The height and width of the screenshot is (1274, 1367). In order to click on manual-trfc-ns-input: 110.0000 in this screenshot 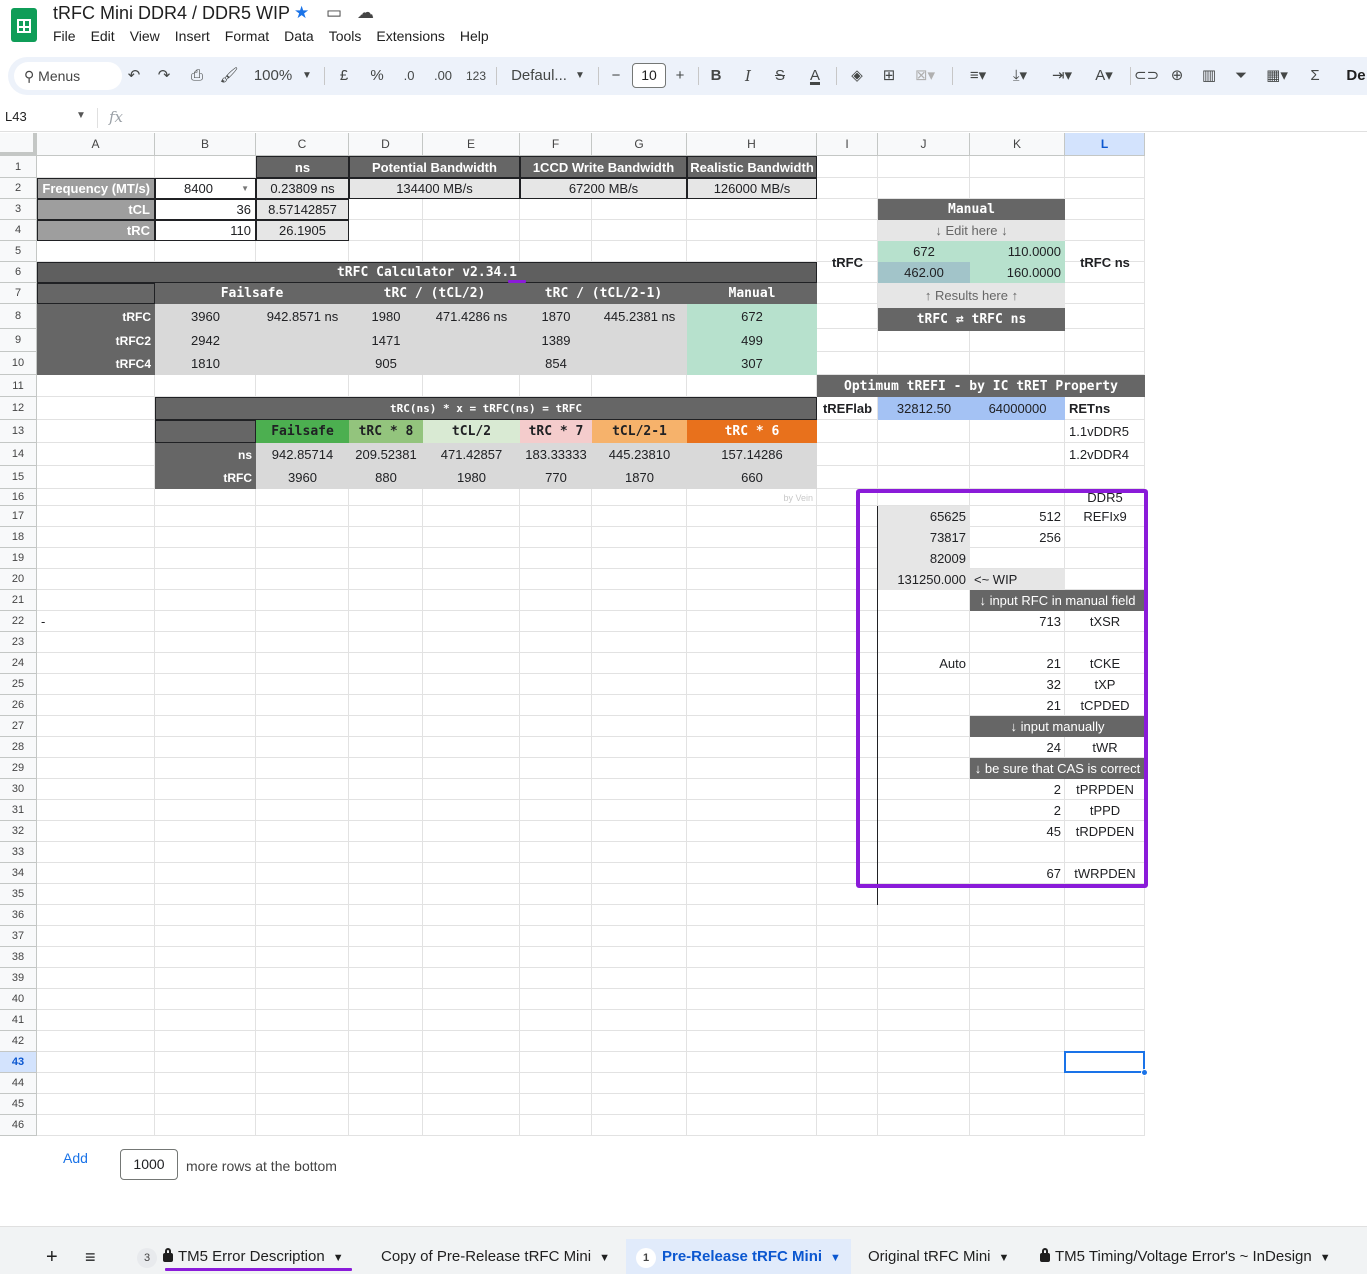, I will do `click(1017, 251)`.